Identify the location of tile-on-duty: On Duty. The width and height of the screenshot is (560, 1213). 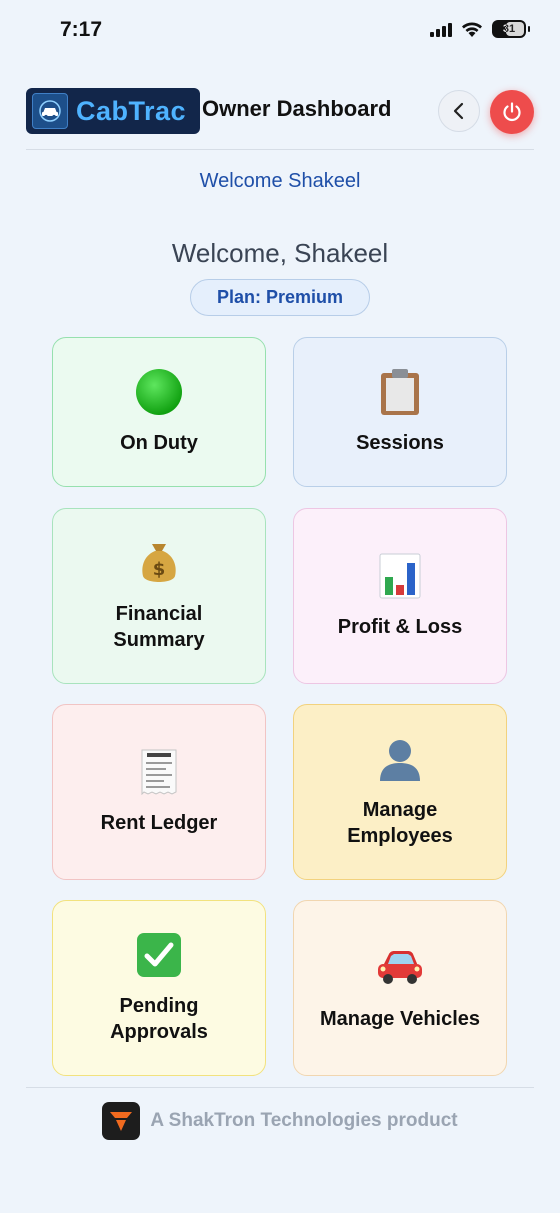
(159, 412).